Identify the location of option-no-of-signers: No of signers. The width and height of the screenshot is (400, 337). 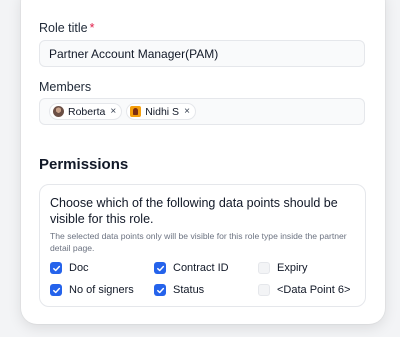
(92, 290).